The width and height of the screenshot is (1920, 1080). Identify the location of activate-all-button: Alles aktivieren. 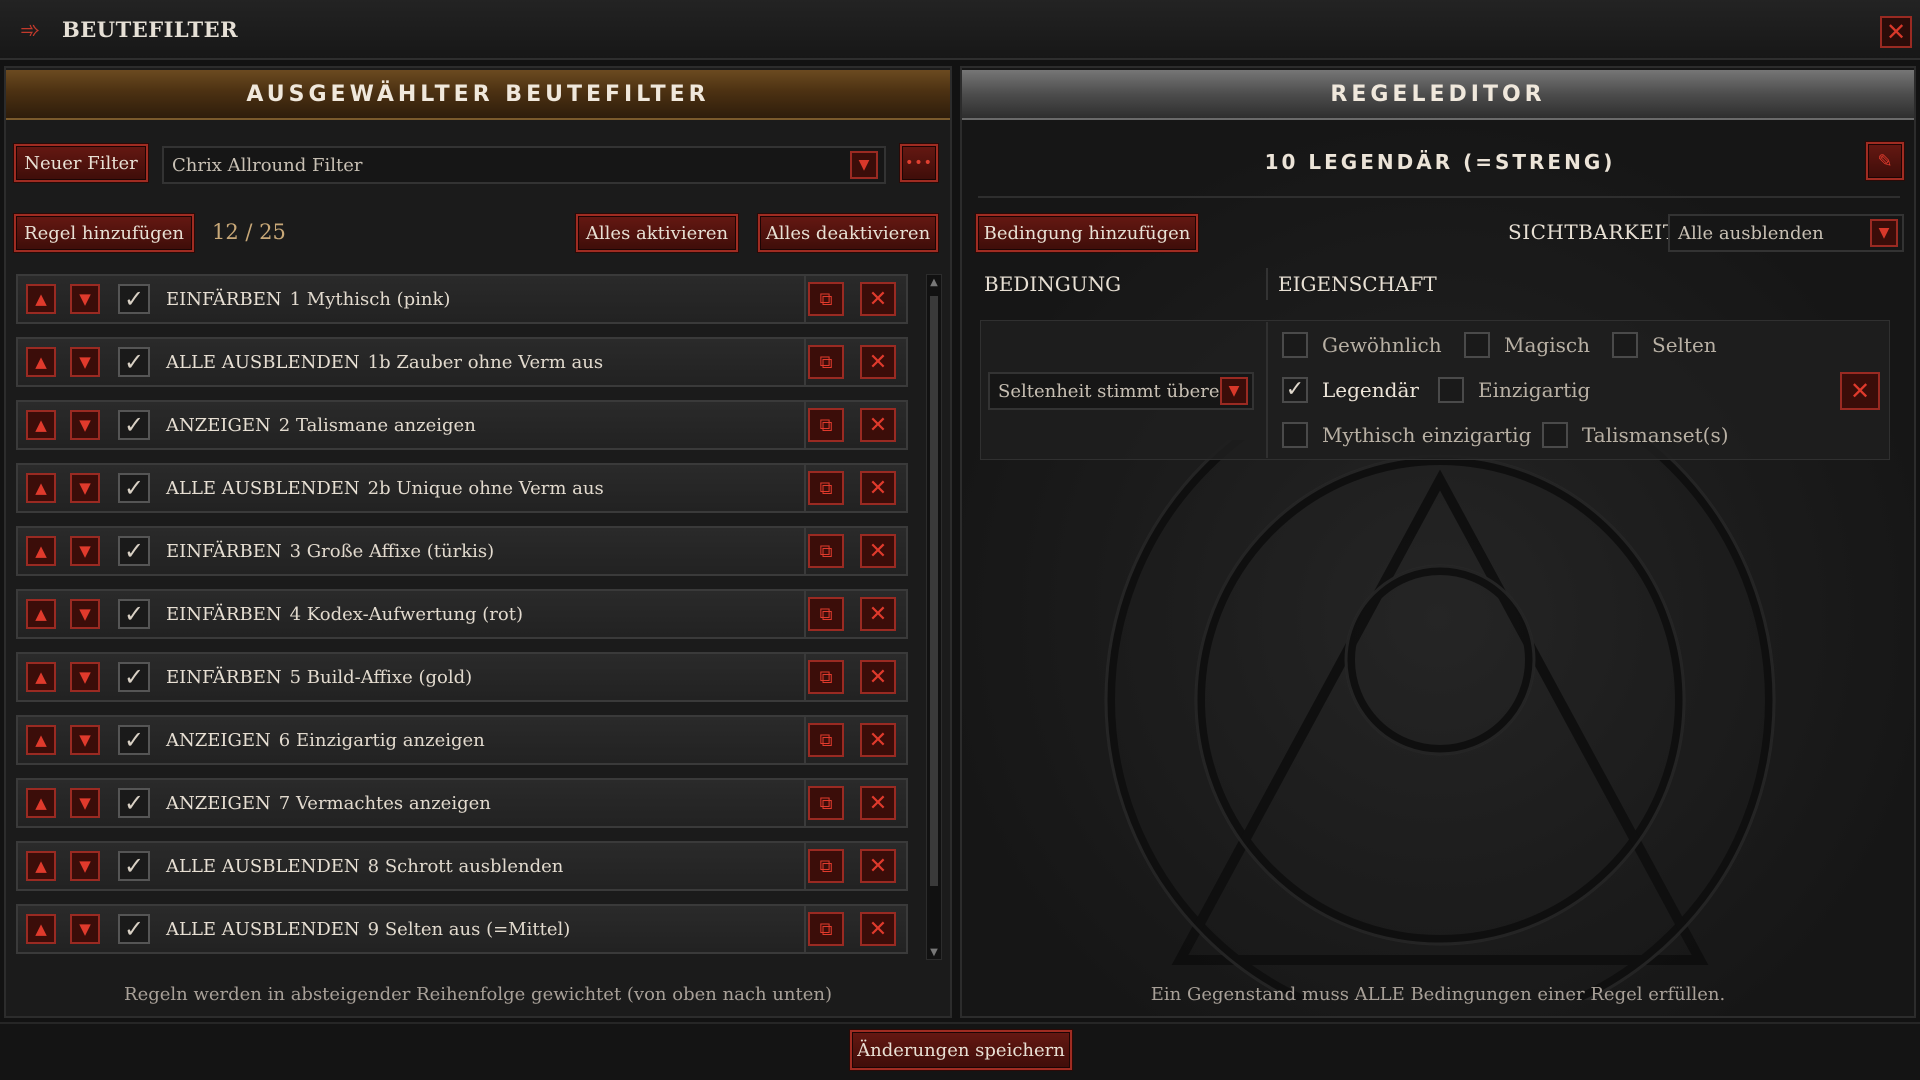
(657, 233).